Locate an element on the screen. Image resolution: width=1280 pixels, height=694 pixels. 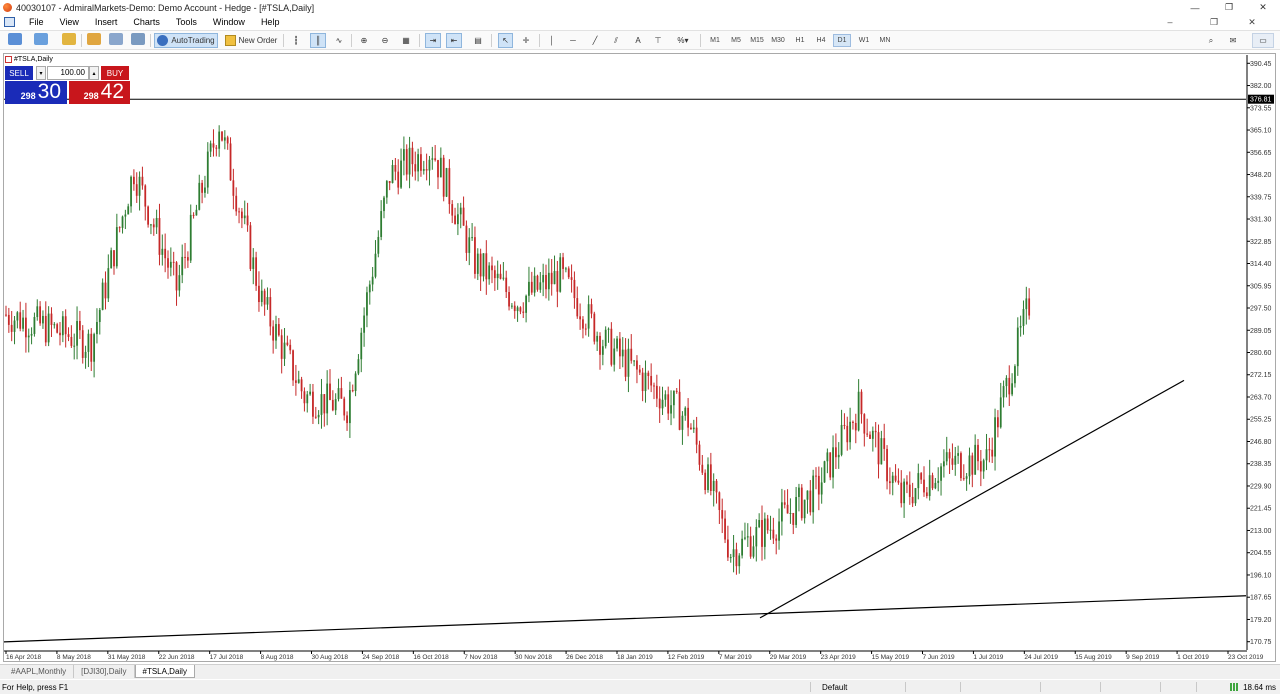
tab-dji30-daily: [DJI30],Daily is located at coordinates (104, 671).